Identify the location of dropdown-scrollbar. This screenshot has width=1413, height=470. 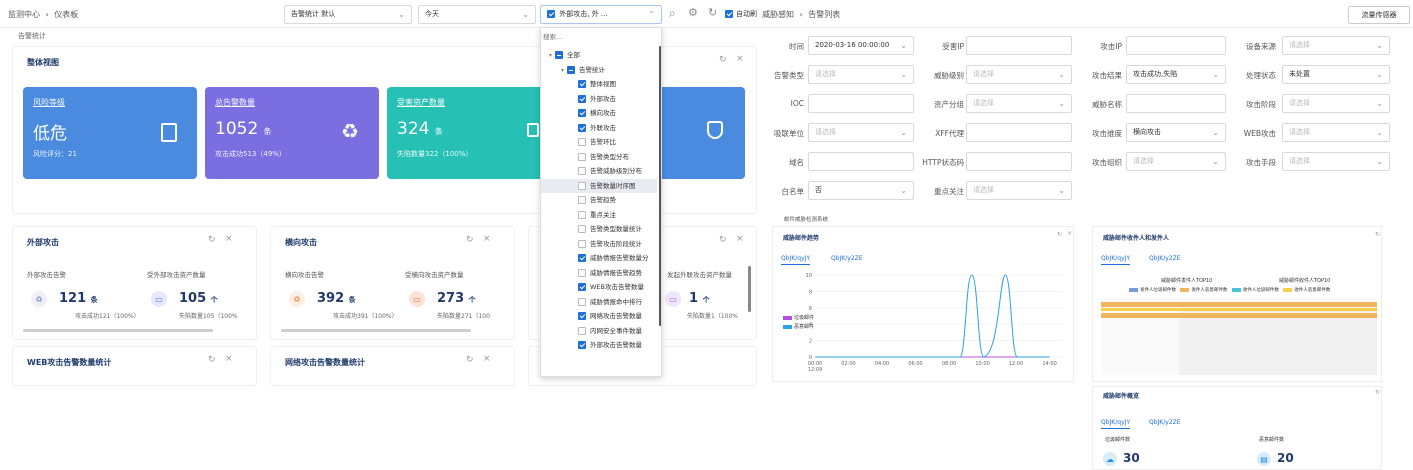
(660, 186).